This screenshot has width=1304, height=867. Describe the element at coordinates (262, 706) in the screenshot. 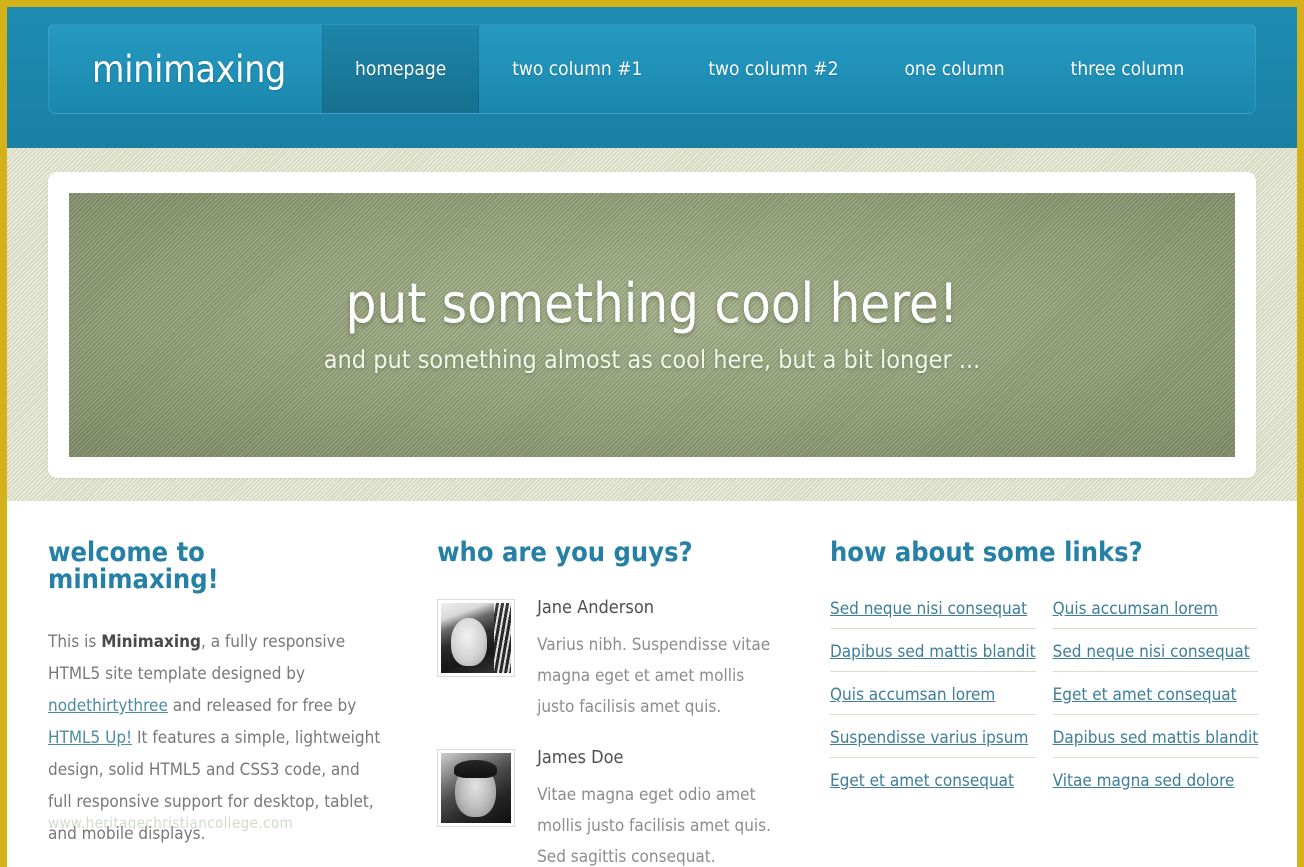

I see `welcome-text-3: and released for free by` at that location.